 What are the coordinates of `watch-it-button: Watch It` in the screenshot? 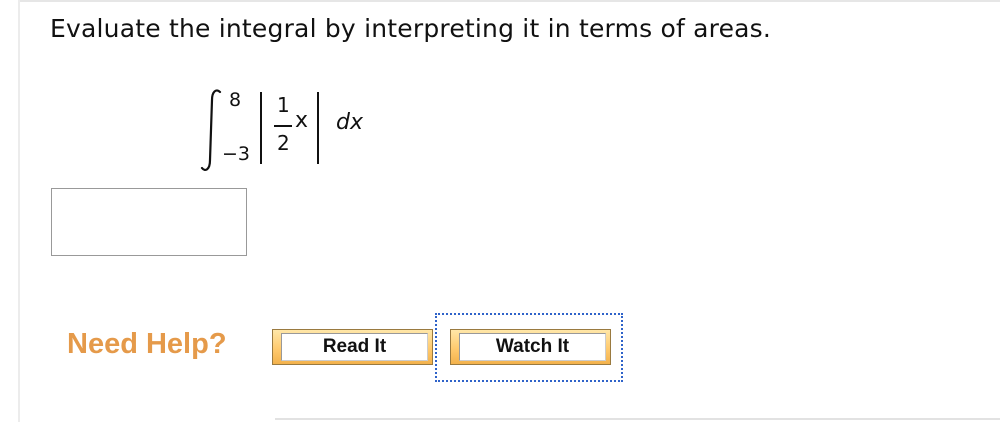 It's located at (530, 347).